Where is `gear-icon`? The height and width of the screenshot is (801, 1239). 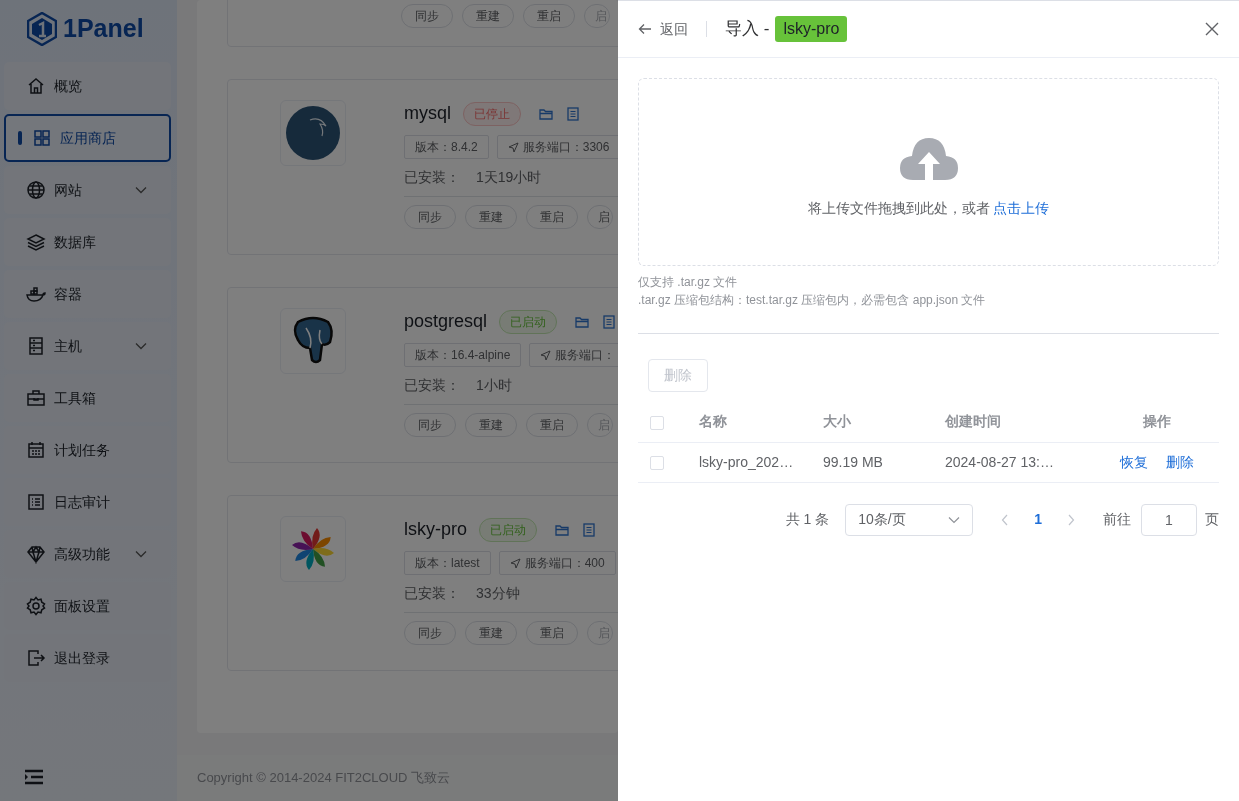 gear-icon is located at coordinates (36, 606).